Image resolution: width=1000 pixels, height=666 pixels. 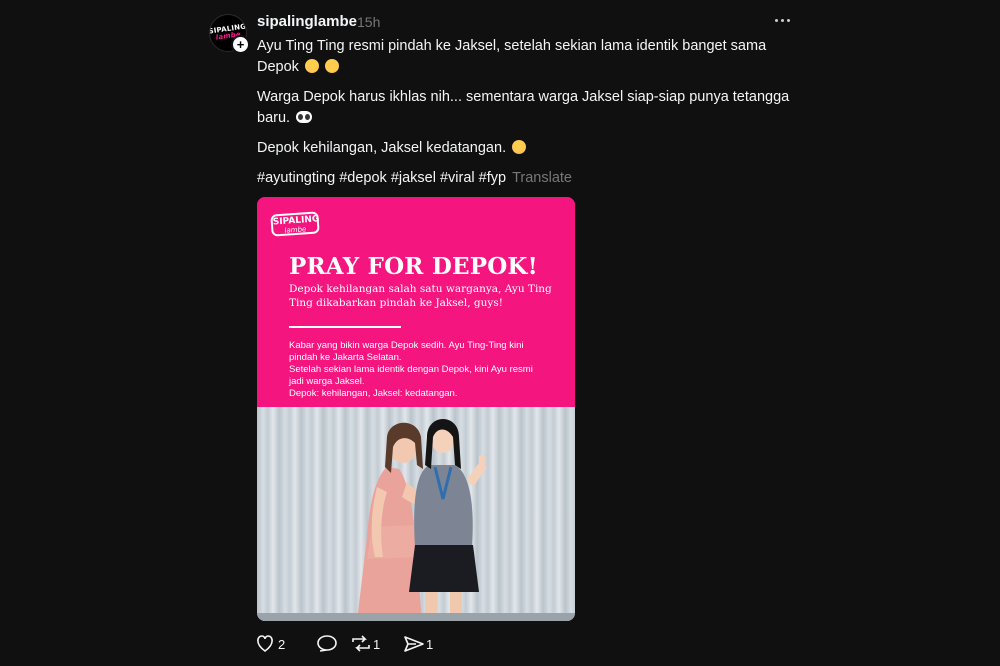 I want to click on laughing-face-emoji-icon, so click(x=331, y=66).